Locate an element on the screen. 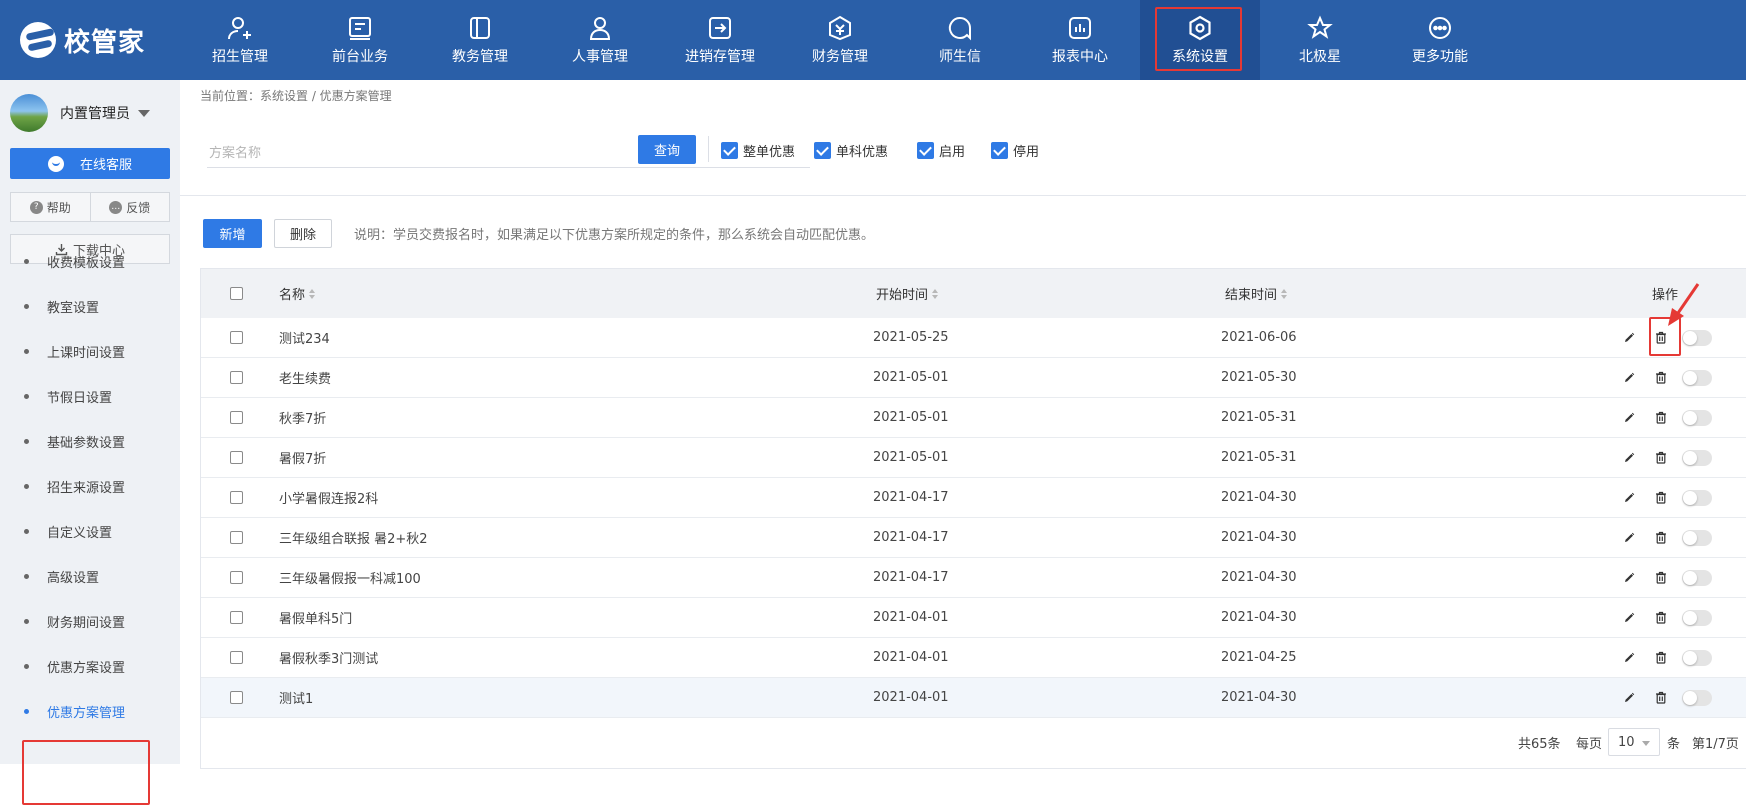  nav-item-messages: 师生信 is located at coordinates (960, 40).